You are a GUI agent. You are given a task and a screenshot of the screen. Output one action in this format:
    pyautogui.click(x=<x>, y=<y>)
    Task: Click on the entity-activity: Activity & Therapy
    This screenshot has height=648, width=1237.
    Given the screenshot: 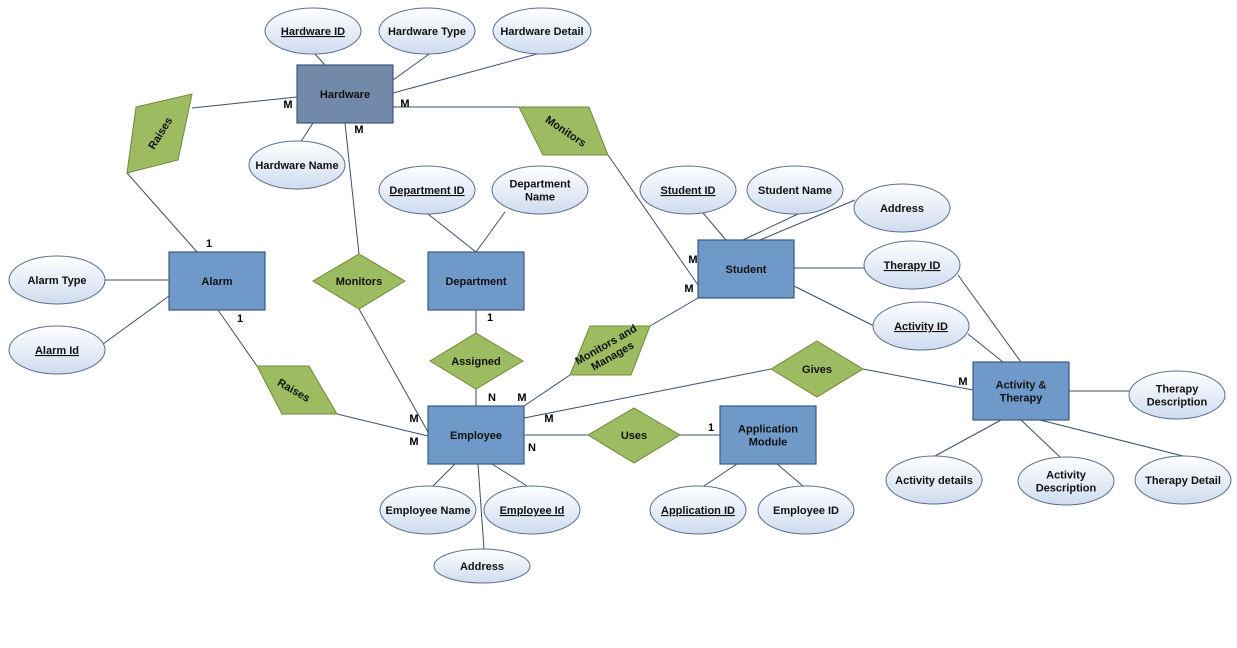 What is the action you would take?
    pyautogui.click(x=1021, y=391)
    